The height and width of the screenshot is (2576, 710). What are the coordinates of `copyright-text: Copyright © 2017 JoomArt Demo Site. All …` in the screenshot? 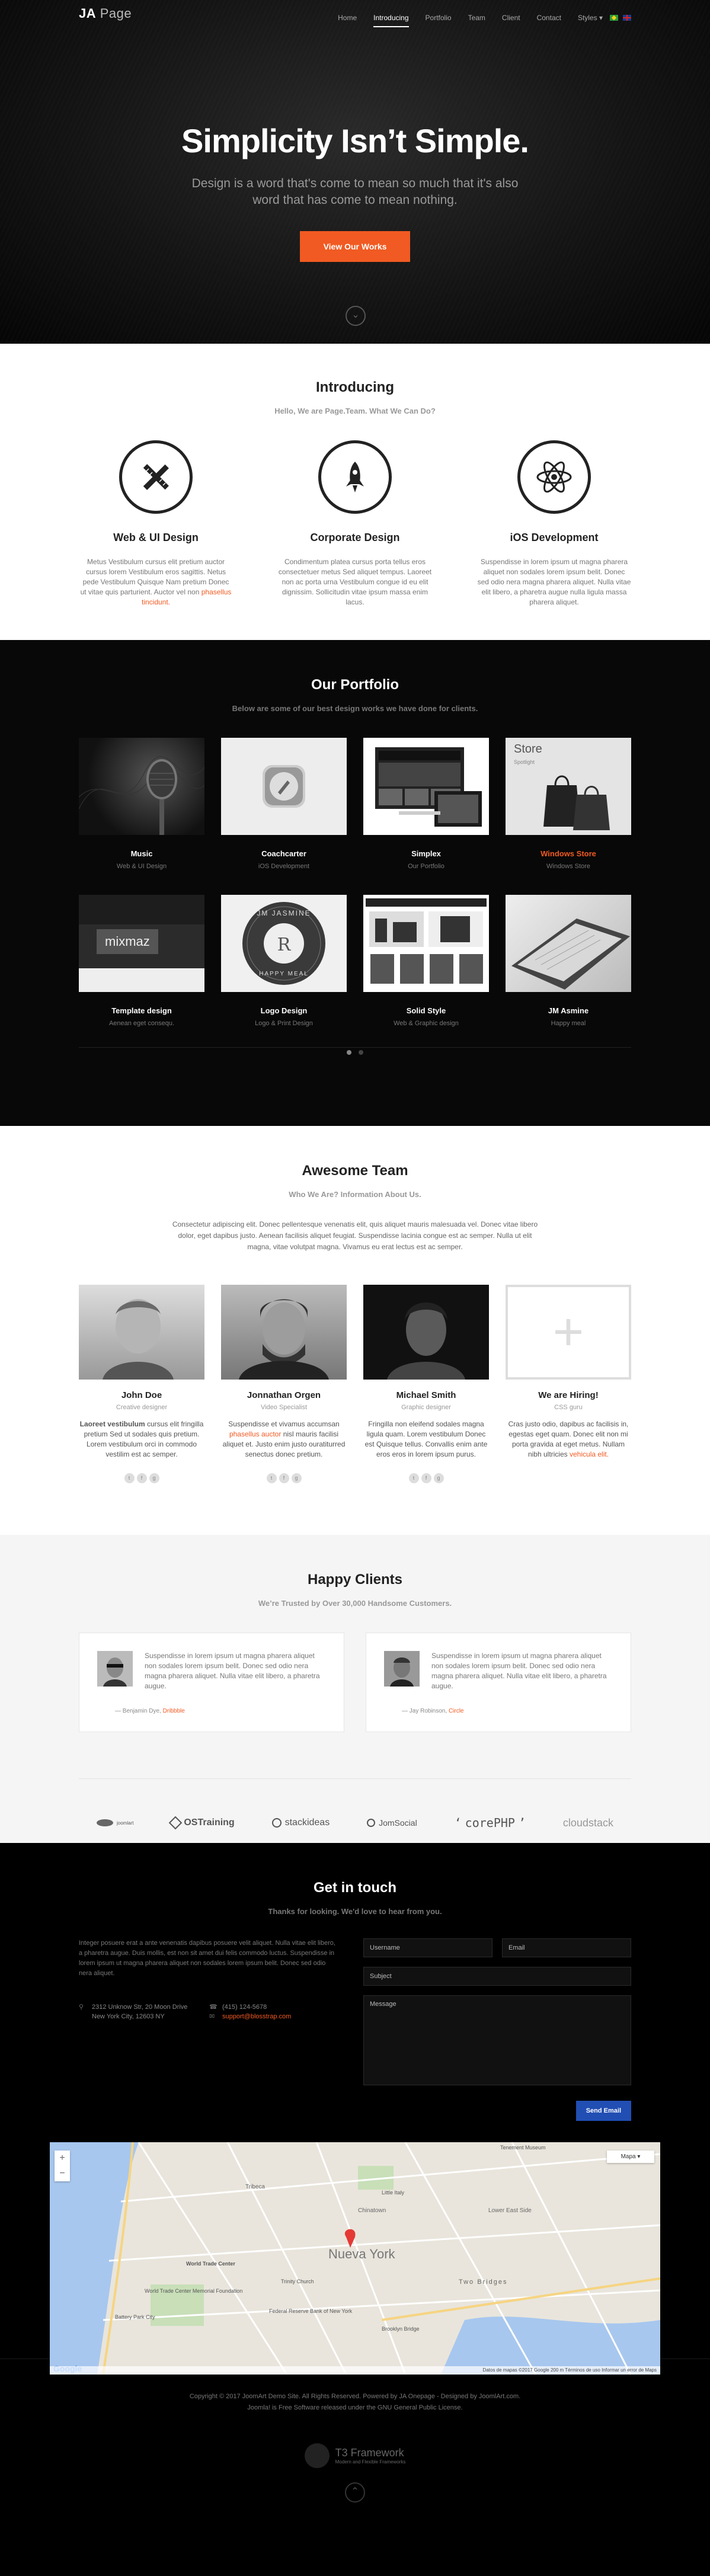 It's located at (355, 2396).